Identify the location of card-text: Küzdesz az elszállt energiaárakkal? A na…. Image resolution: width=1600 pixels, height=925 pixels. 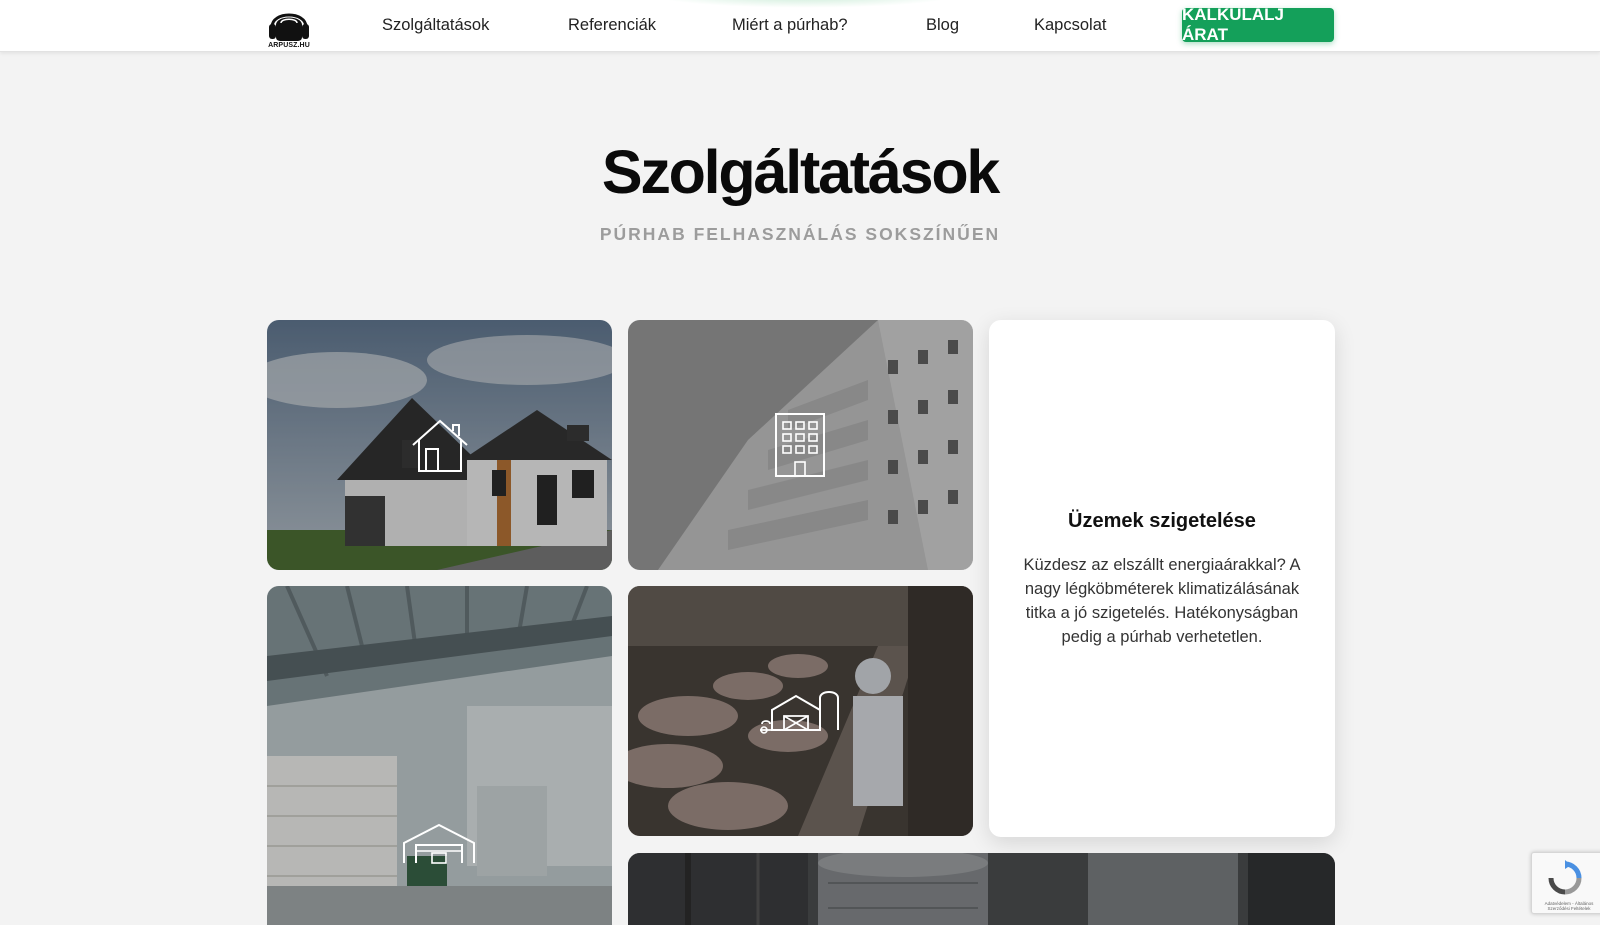
(1162, 601).